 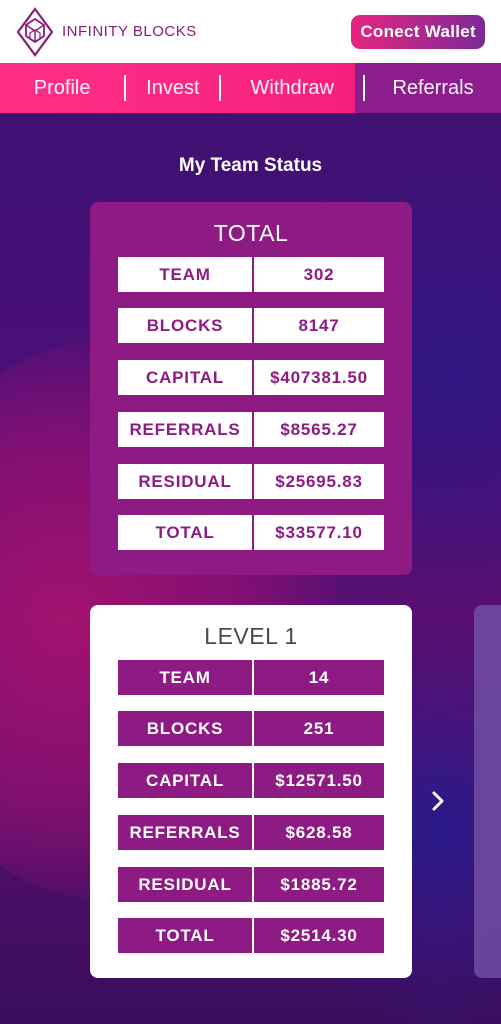 I want to click on stat-value: $1885.72, so click(x=319, y=884).